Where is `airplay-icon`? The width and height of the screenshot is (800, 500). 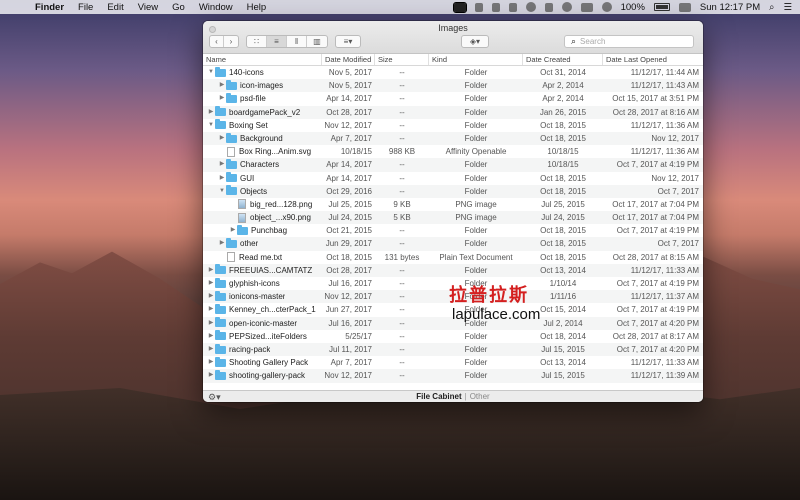
airplay-icon is located at coordinates (586, 7).